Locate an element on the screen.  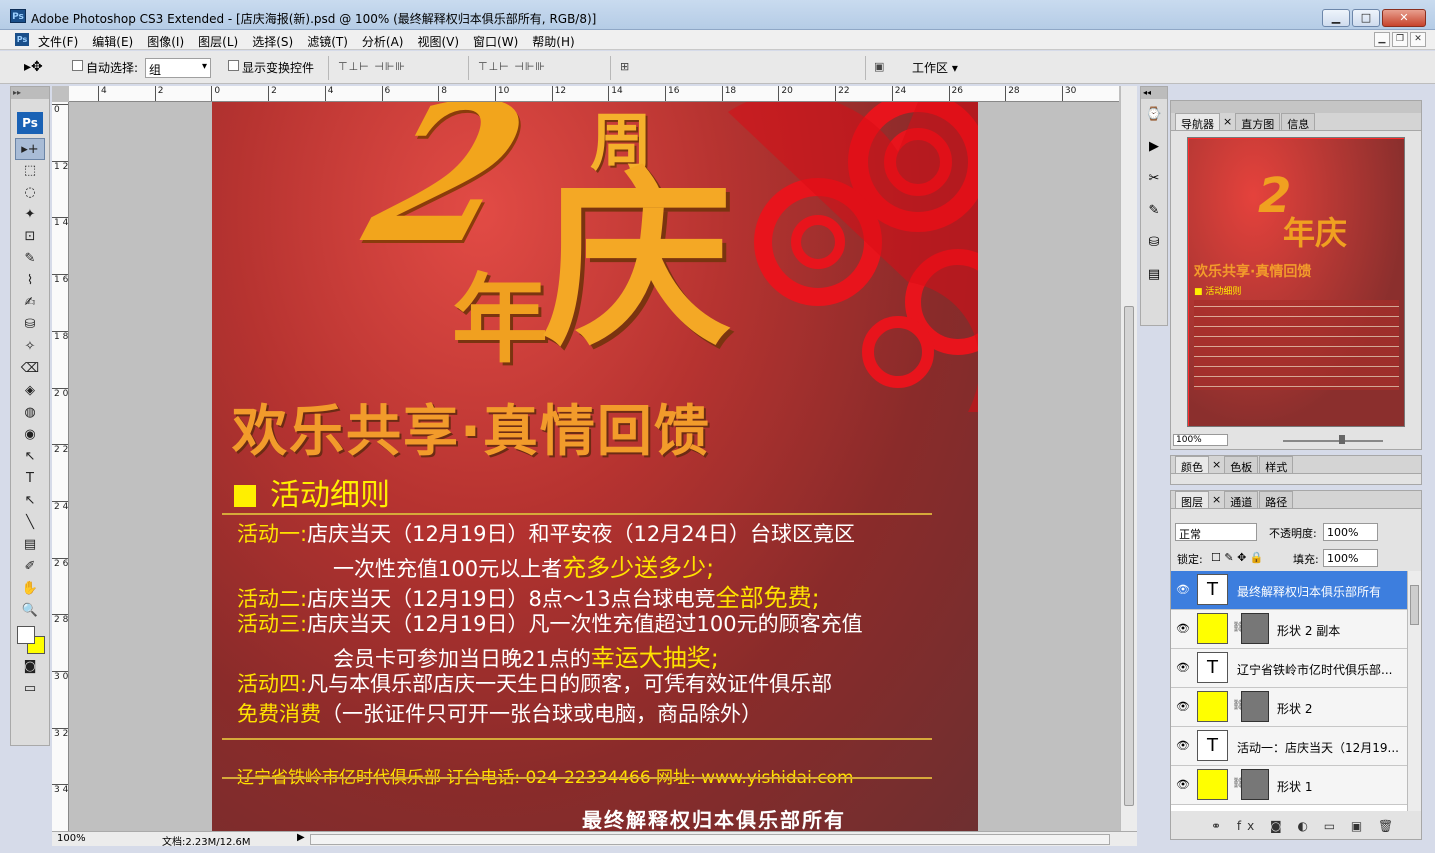
lock-icons: ☐ ✎ ✥ 🔒 is located at coordinates (1237, 557).